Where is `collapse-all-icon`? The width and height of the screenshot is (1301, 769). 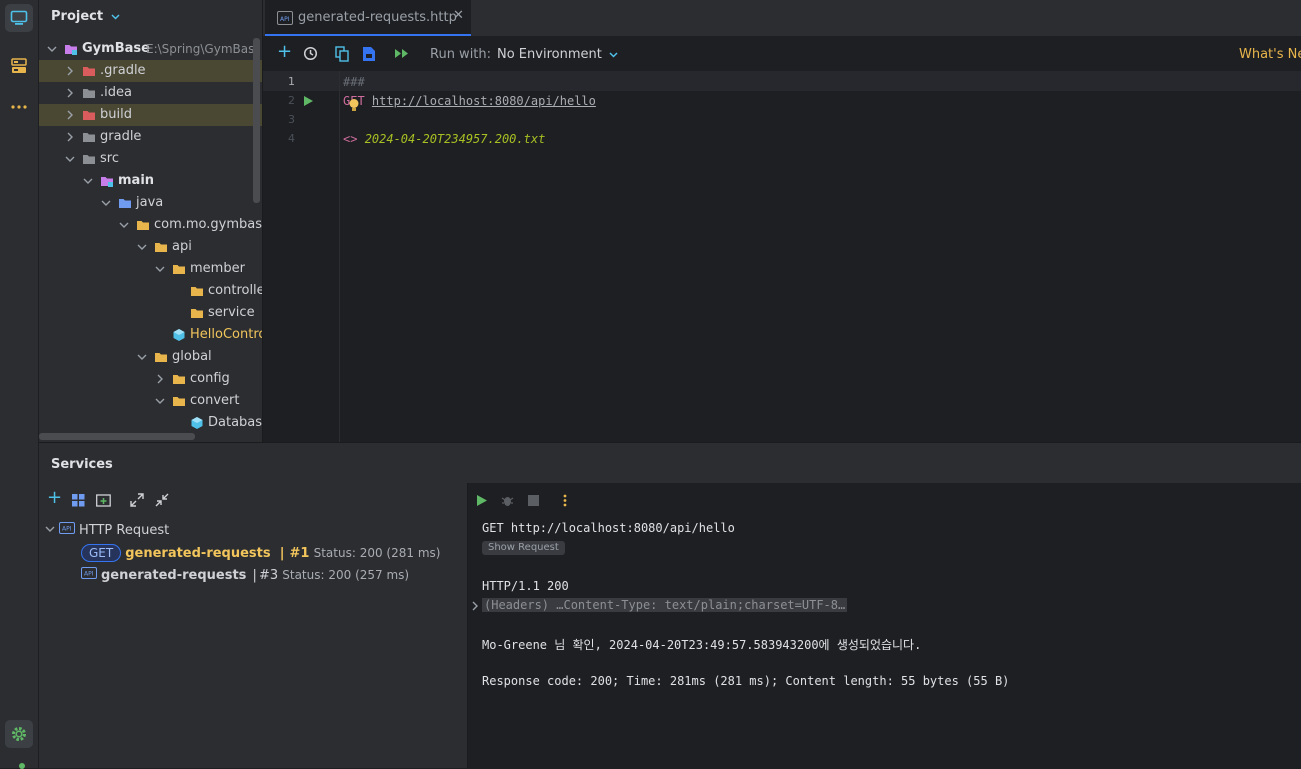 collapse-all-icon is located at coordinates (162, 500).